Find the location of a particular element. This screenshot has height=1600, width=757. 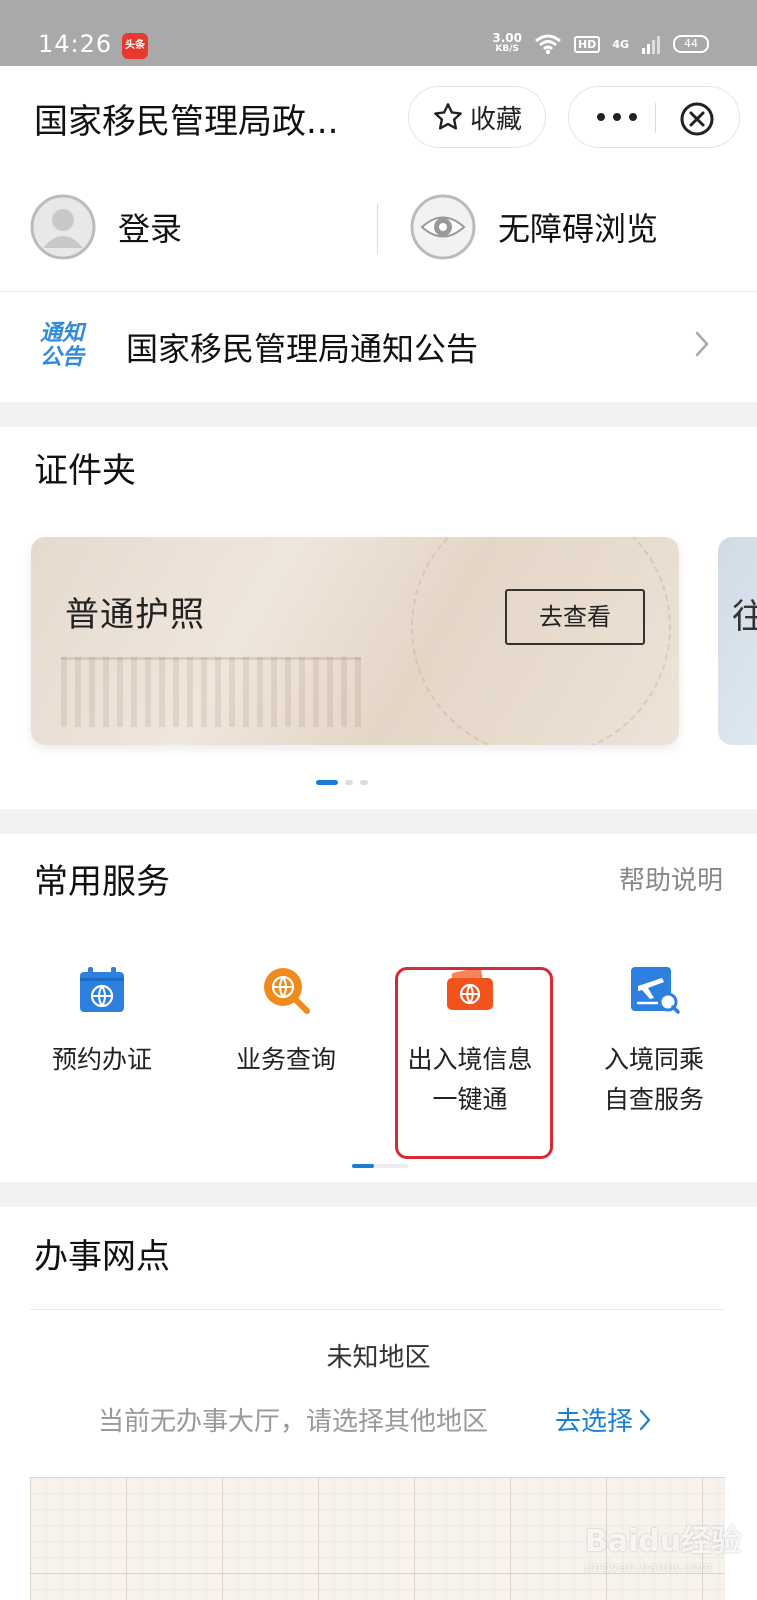

baidu-watermark: Baidu经验 jingyan.baidu.com is located at coordinates (663, 1545).